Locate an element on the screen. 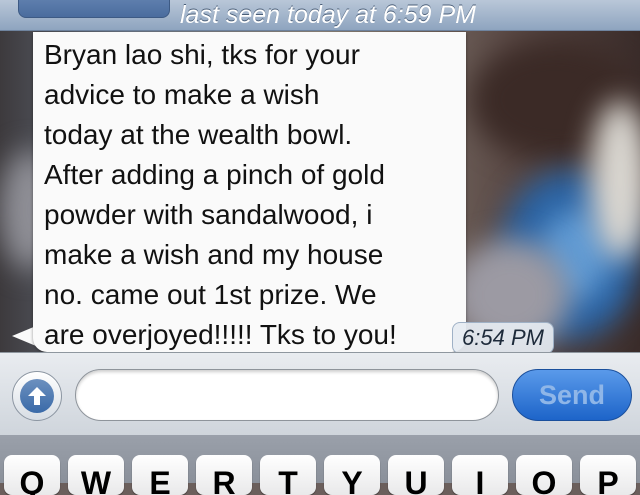 This screenshot has height=495, width=640. message-line: advice to make a wish is located at coordinates (182, 94).